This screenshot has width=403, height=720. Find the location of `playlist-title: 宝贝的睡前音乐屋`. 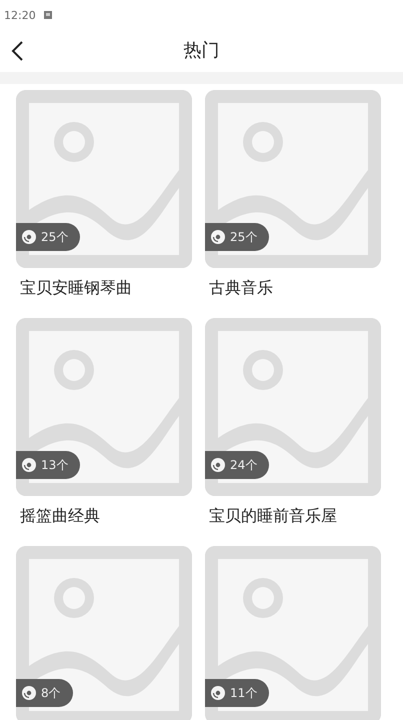

playlist-title: 宝贝的睡前音乐屋 is located at coordinates (295, 516).